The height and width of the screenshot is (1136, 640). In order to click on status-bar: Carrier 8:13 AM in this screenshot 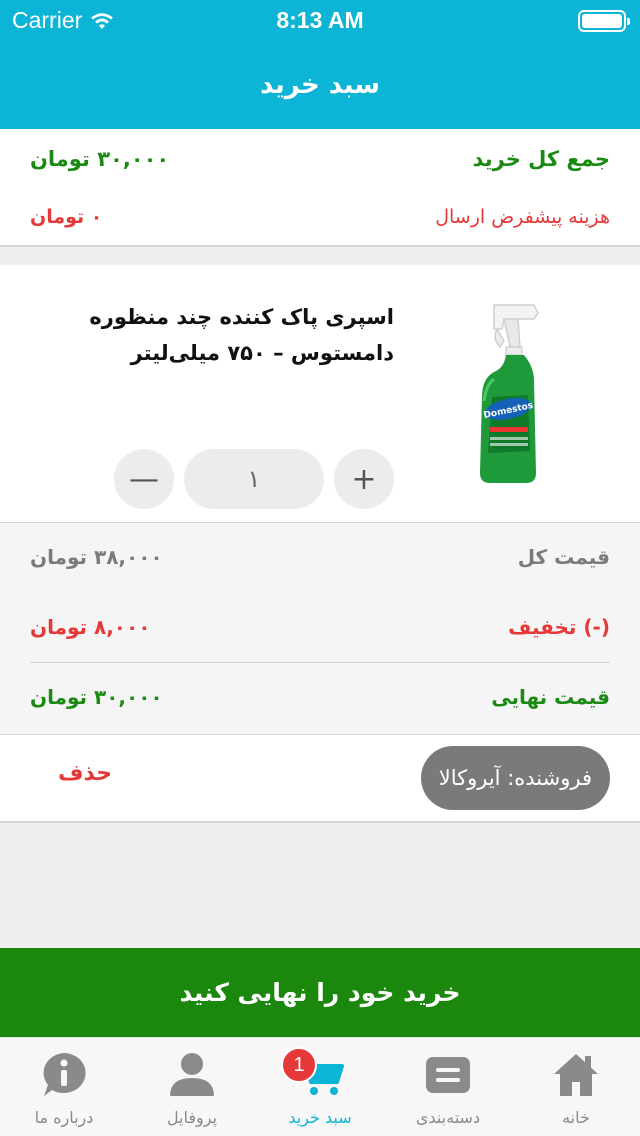, I will do `click(320, 20)`.